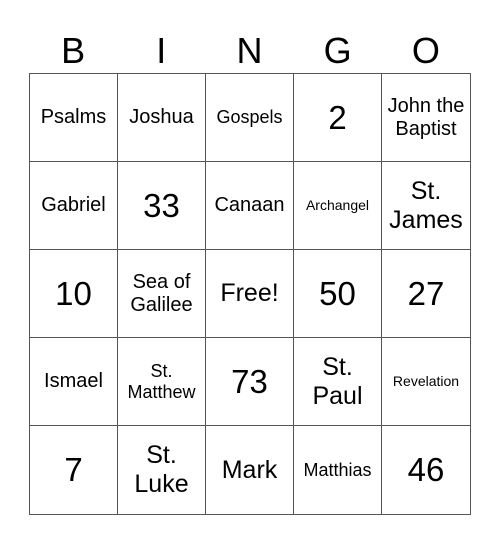 Image resolution: width=500 pixels, height=544 pixels. What do you see at coordinates (425, 50) in the screenshot?
I see `header-letter-o: O` at bounding box center [425, 50].